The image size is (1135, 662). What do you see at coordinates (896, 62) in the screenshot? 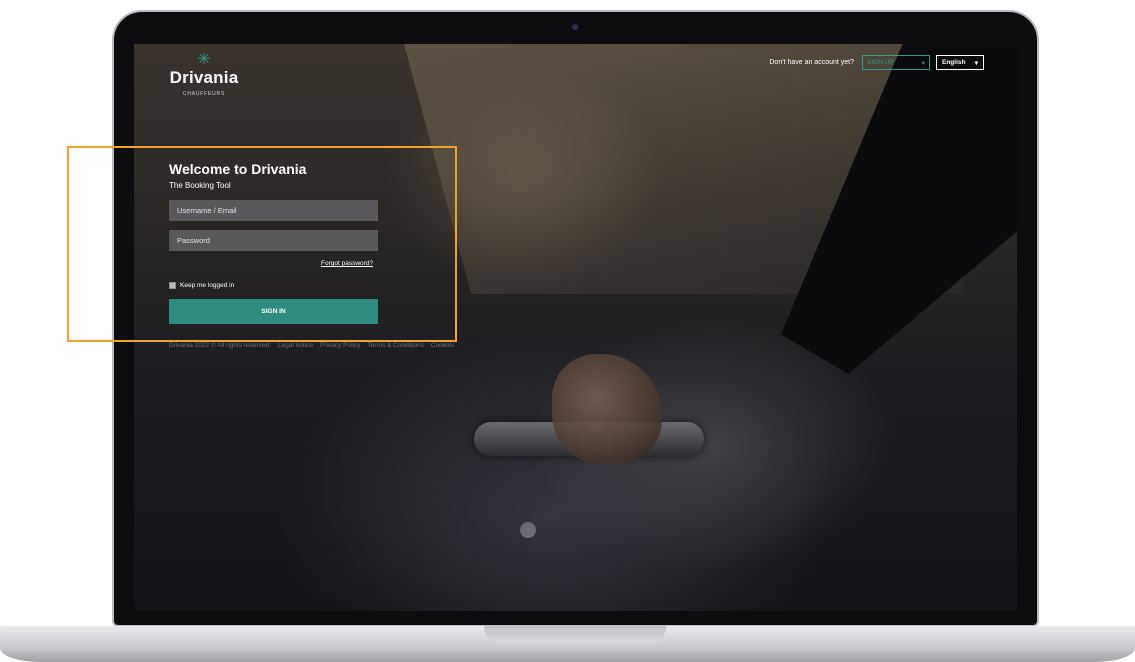
I see `signup-button: SIGN UP ▾` at bounding box center [896, 62].